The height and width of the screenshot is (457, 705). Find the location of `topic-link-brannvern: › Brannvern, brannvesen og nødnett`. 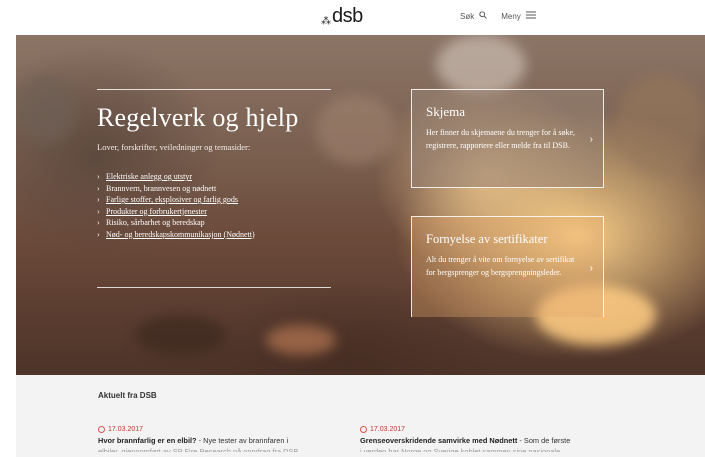

topic-link-brannvern: › Brannvern, brannvesen og nødnett is located at coordinates (214, 189).